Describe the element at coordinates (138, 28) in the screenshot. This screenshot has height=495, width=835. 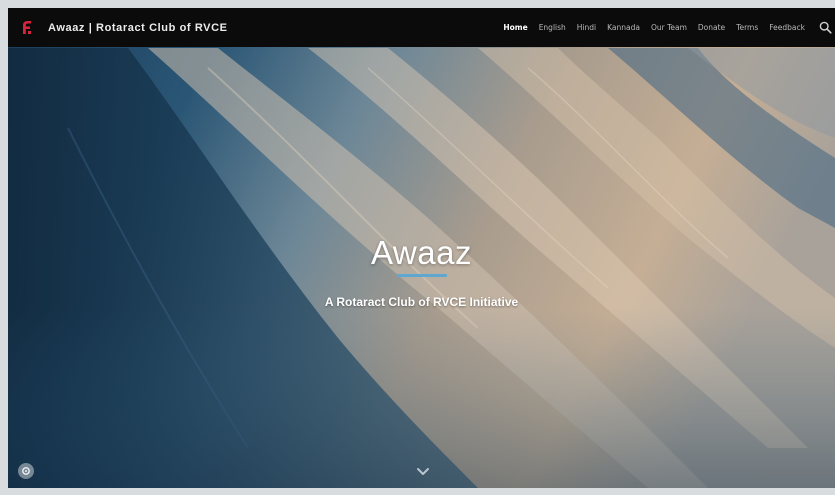
I see `site-title: Awaaz | Rotaract Club of RVCE` at that location.